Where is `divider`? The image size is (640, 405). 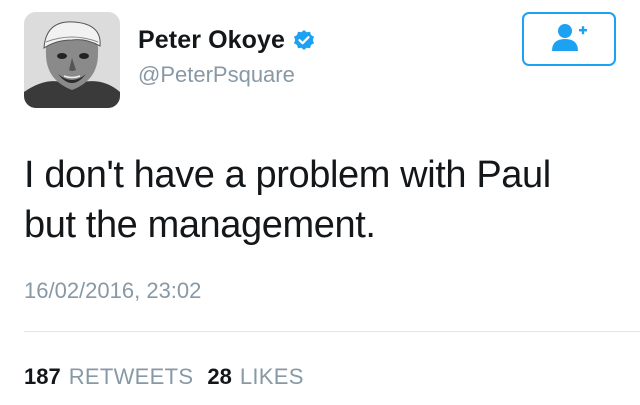
divider is located at coordinates (332, 331).